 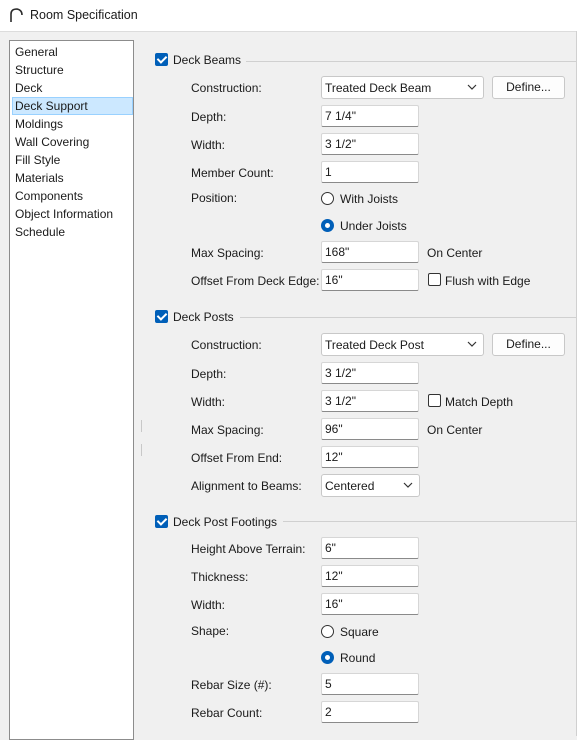 What do you see at coordinates (72, 196) in the screenshot?
I see `sidebar-item-components: Components` at bounding box center [72, 196].